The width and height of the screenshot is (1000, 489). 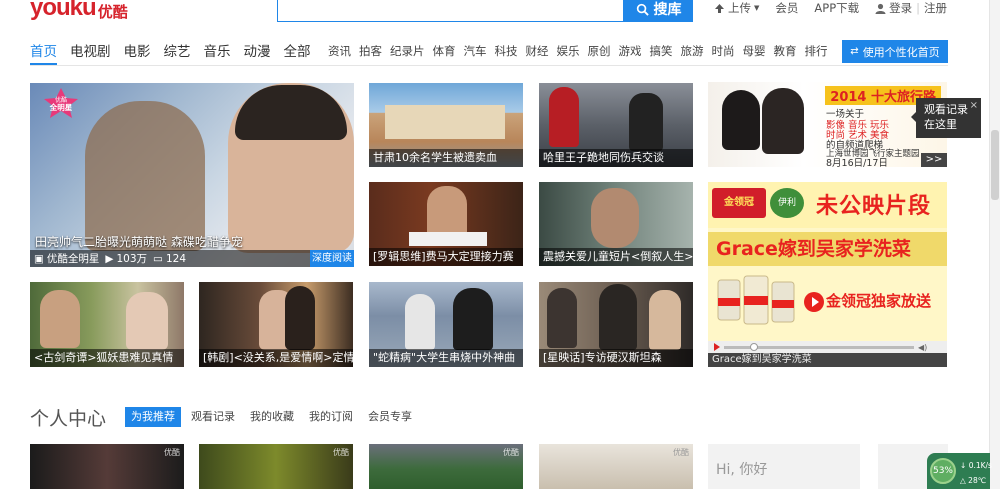 What do you see at coordinates (814, 302) in the screenshot?
I see `play-icon` at bounding box center [814, 302].